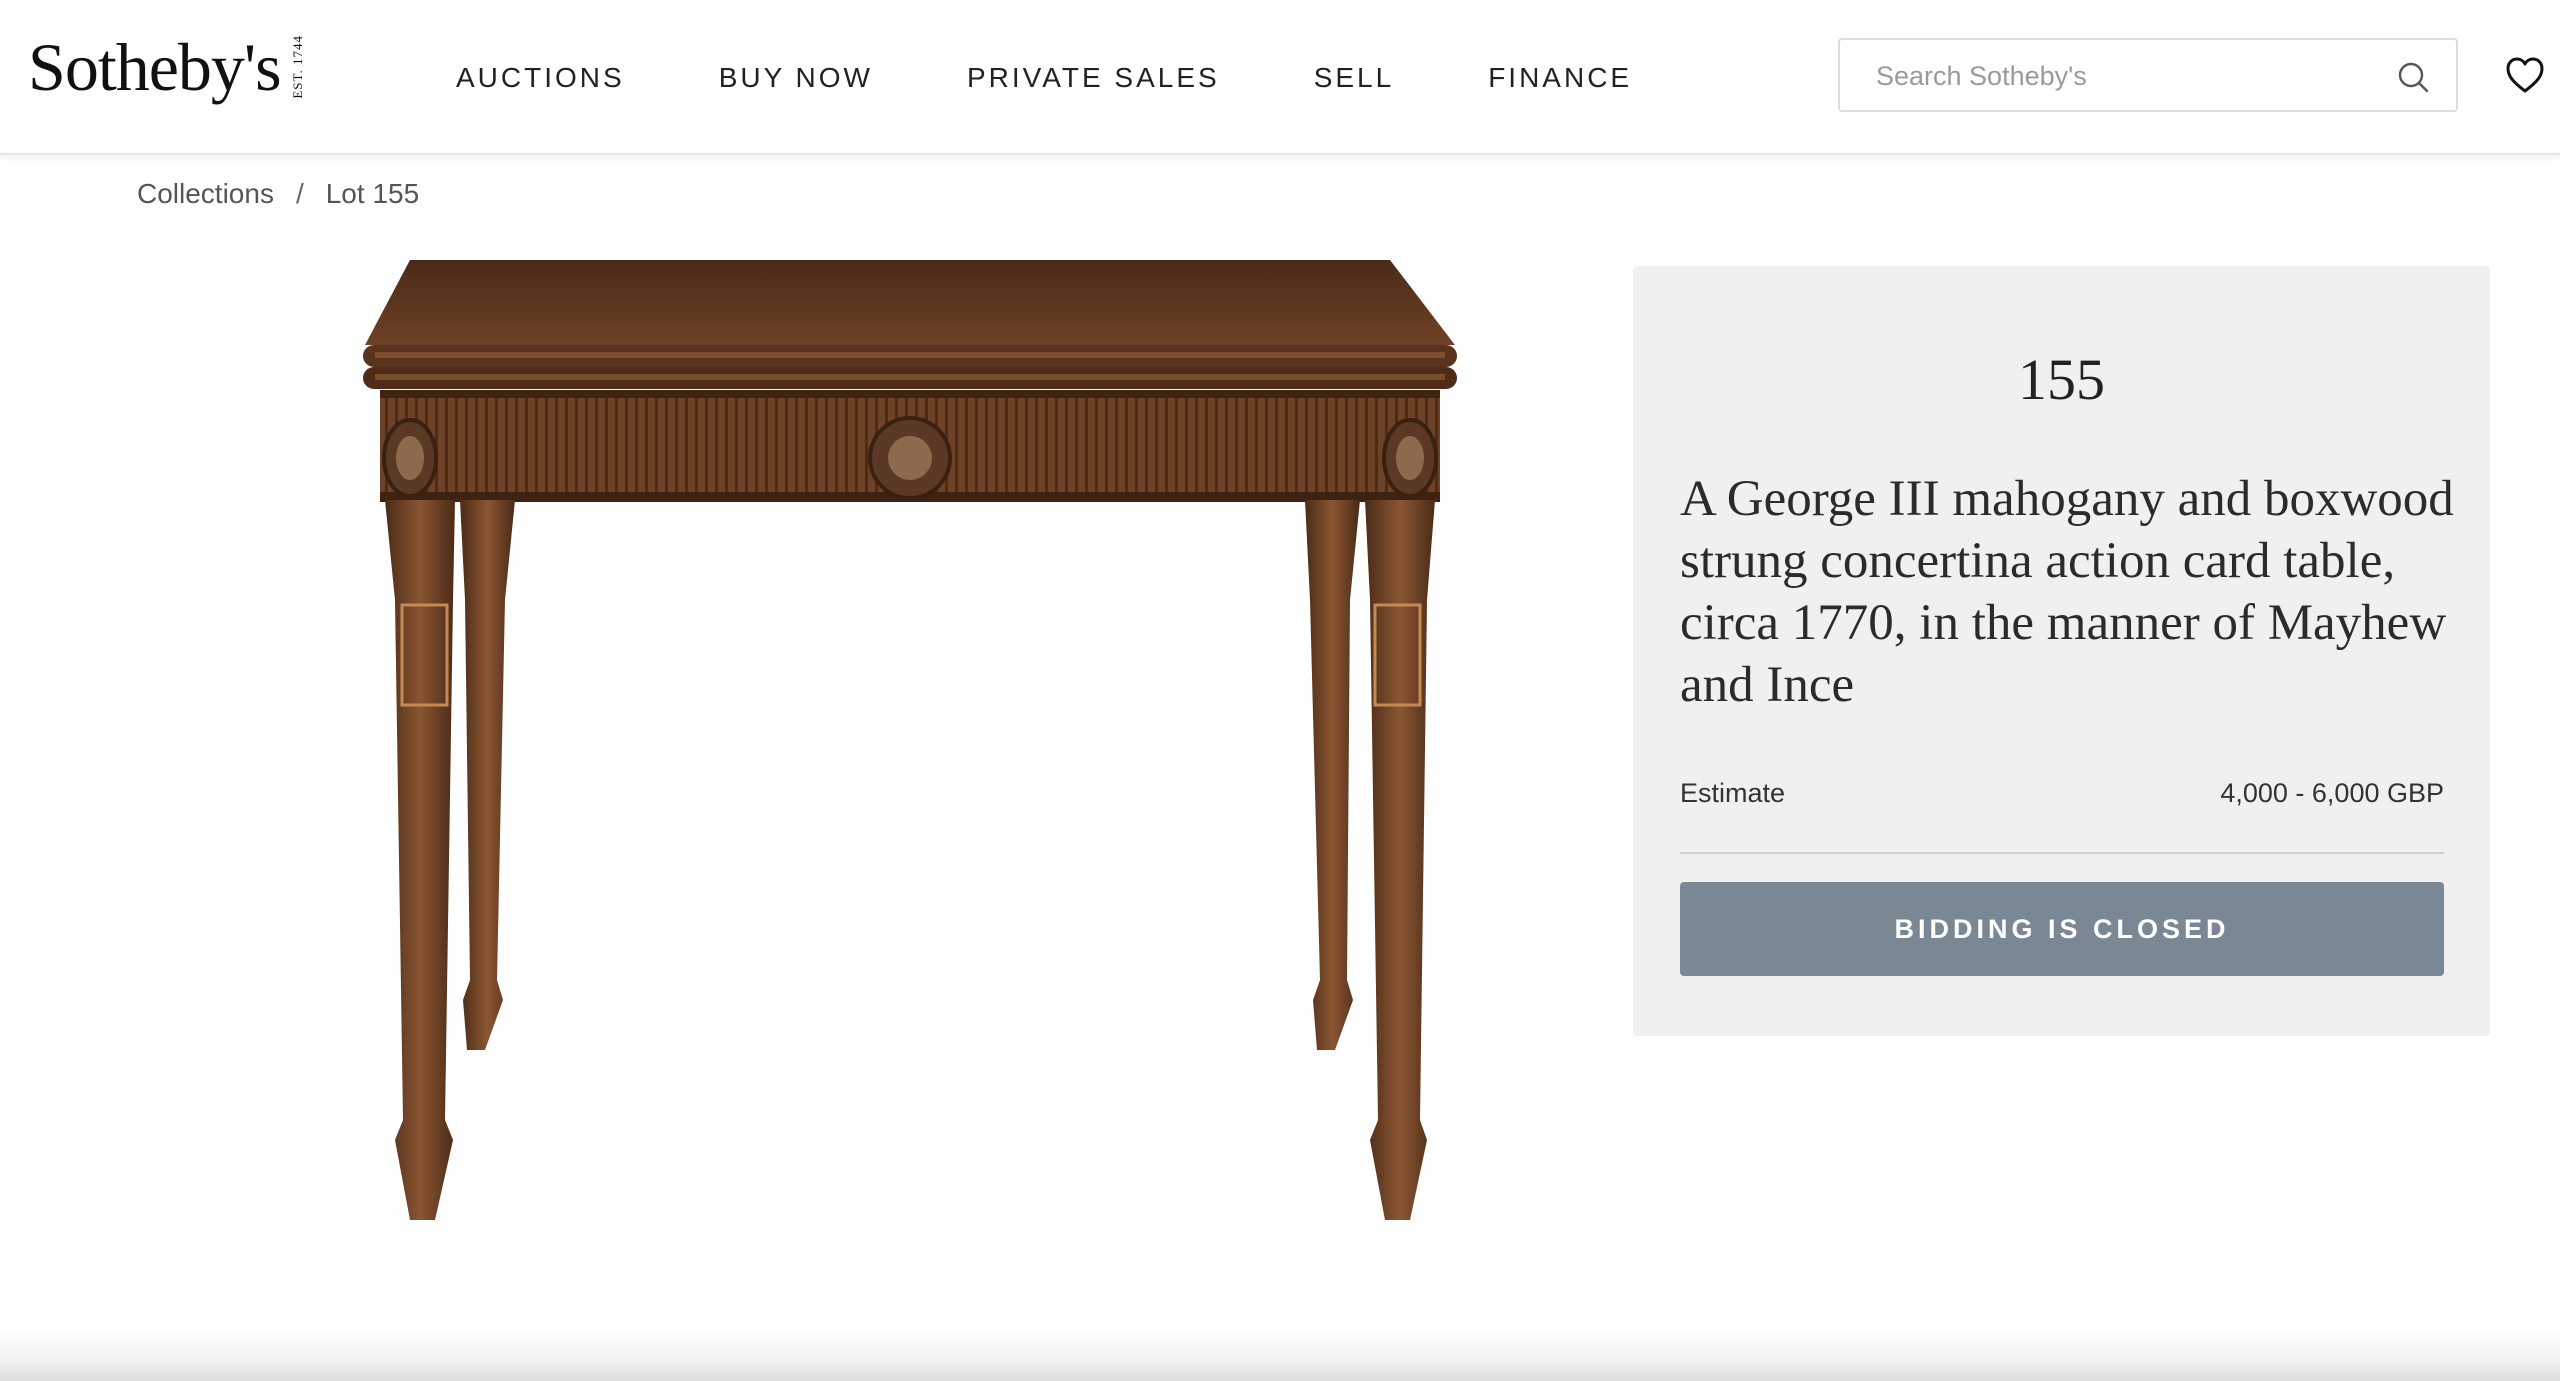 The image size is (2560, 1381). What do you see at coordinates (1354, 78) in the screenshot?
I see `nav-sell: SELL` at bounding box center [1354, 78].